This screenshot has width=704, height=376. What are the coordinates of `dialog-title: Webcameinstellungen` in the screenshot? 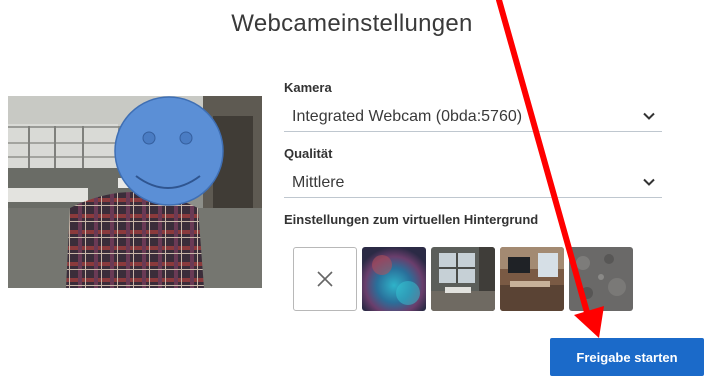 It's located at (352, 23).